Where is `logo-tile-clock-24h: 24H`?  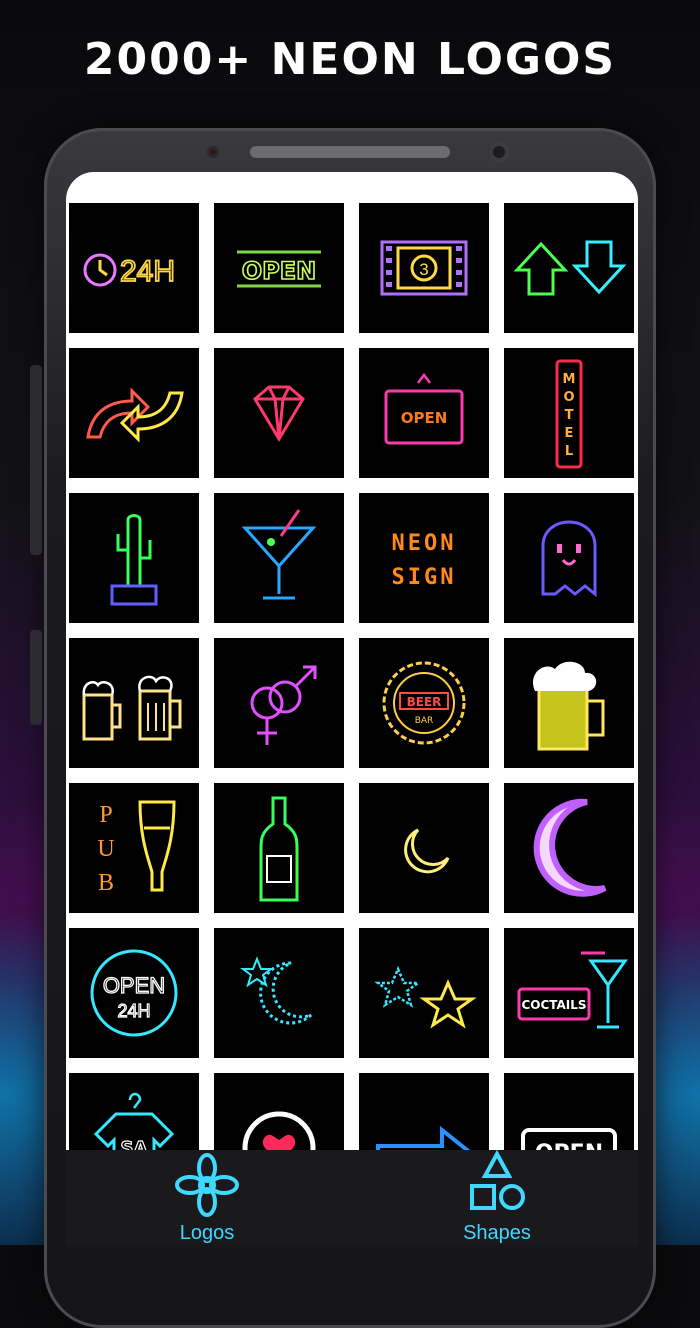 logo-tile-clock-24h: 24H is located at coordinates (134, 268).